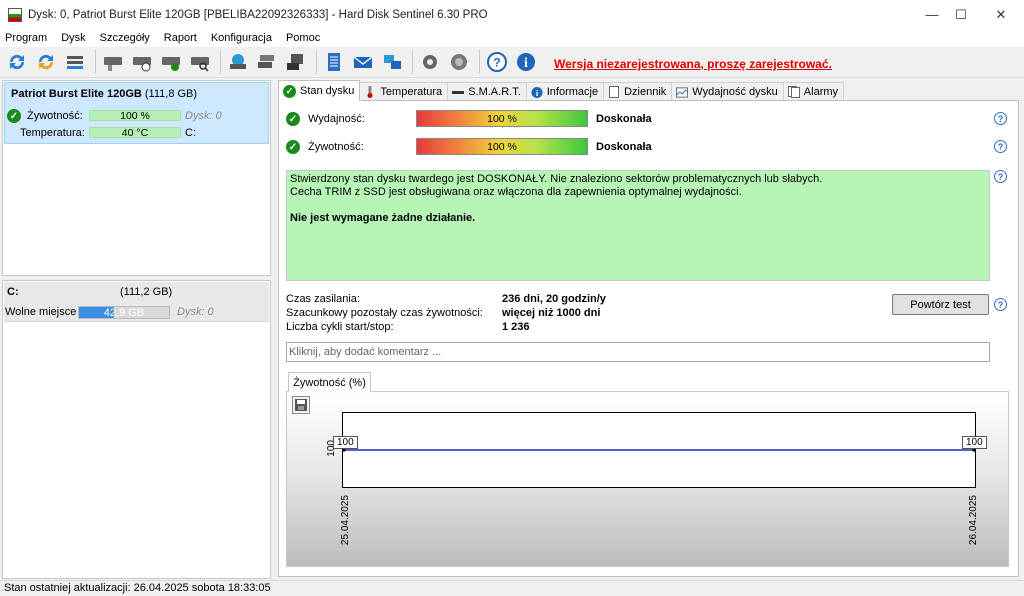 The height and width of the screenshot is (596, 1024). What do you see at coordinates (17, 62) in the screenshot?
I see `refresh-icon` at bounding box center [17, 62].